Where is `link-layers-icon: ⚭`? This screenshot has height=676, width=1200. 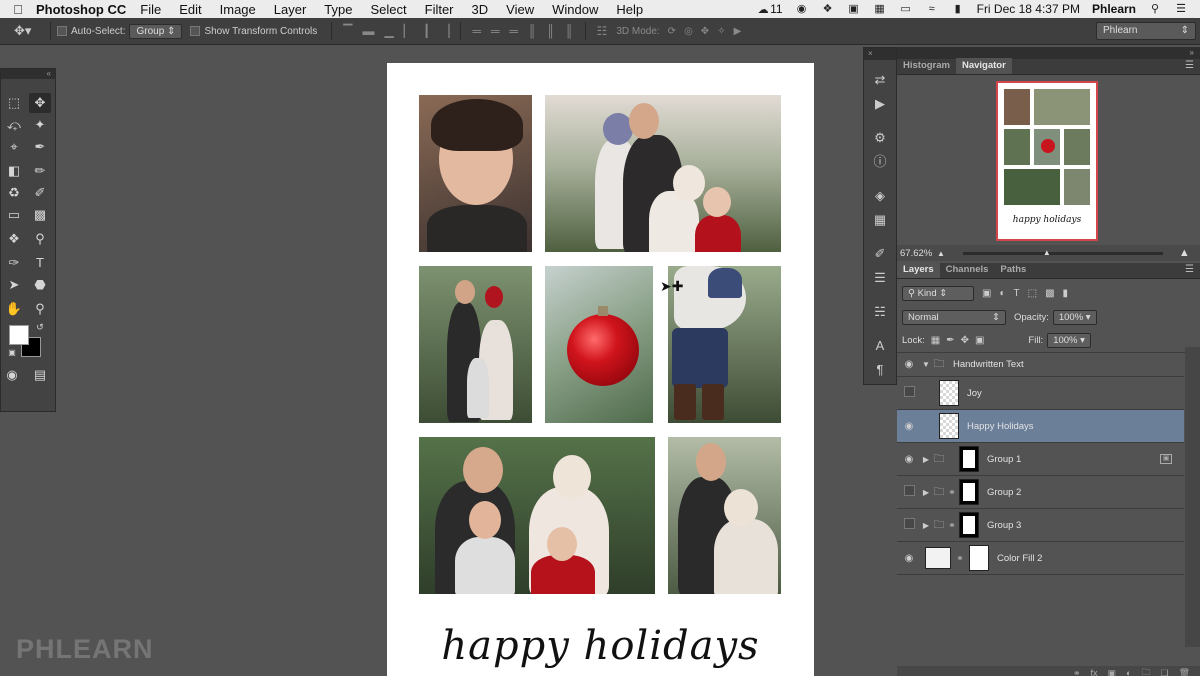 link-layers-icon: ⚭ is located at coordinates (1077, 672).